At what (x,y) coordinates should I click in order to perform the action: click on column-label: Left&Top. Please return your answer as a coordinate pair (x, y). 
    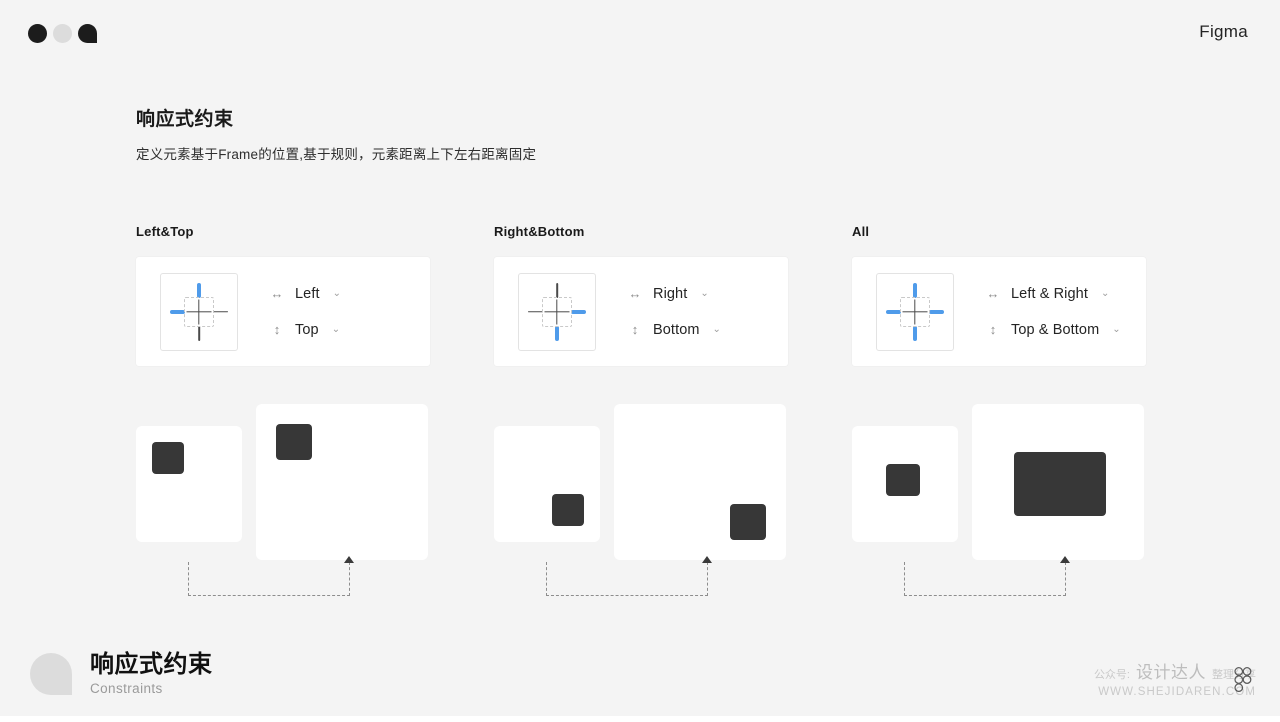
    Looking at the image, I should click on (165, 231).